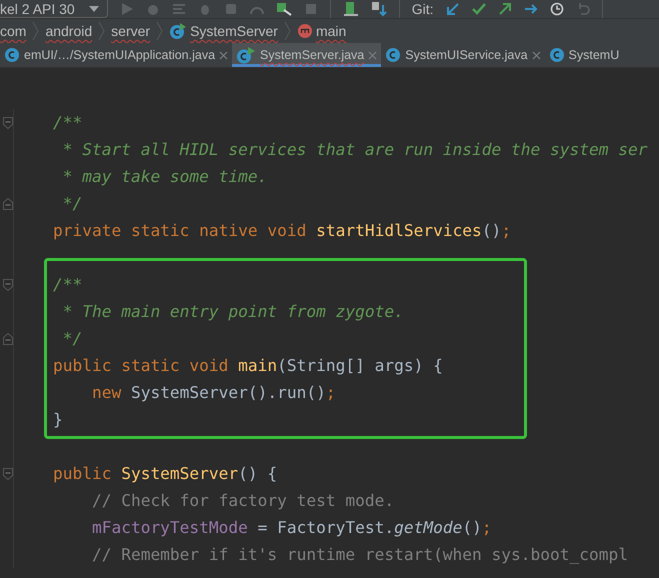  Describe the element at coordinates (584, 55) in the screenshot. I see `editor-tab: SystemU` at that location.